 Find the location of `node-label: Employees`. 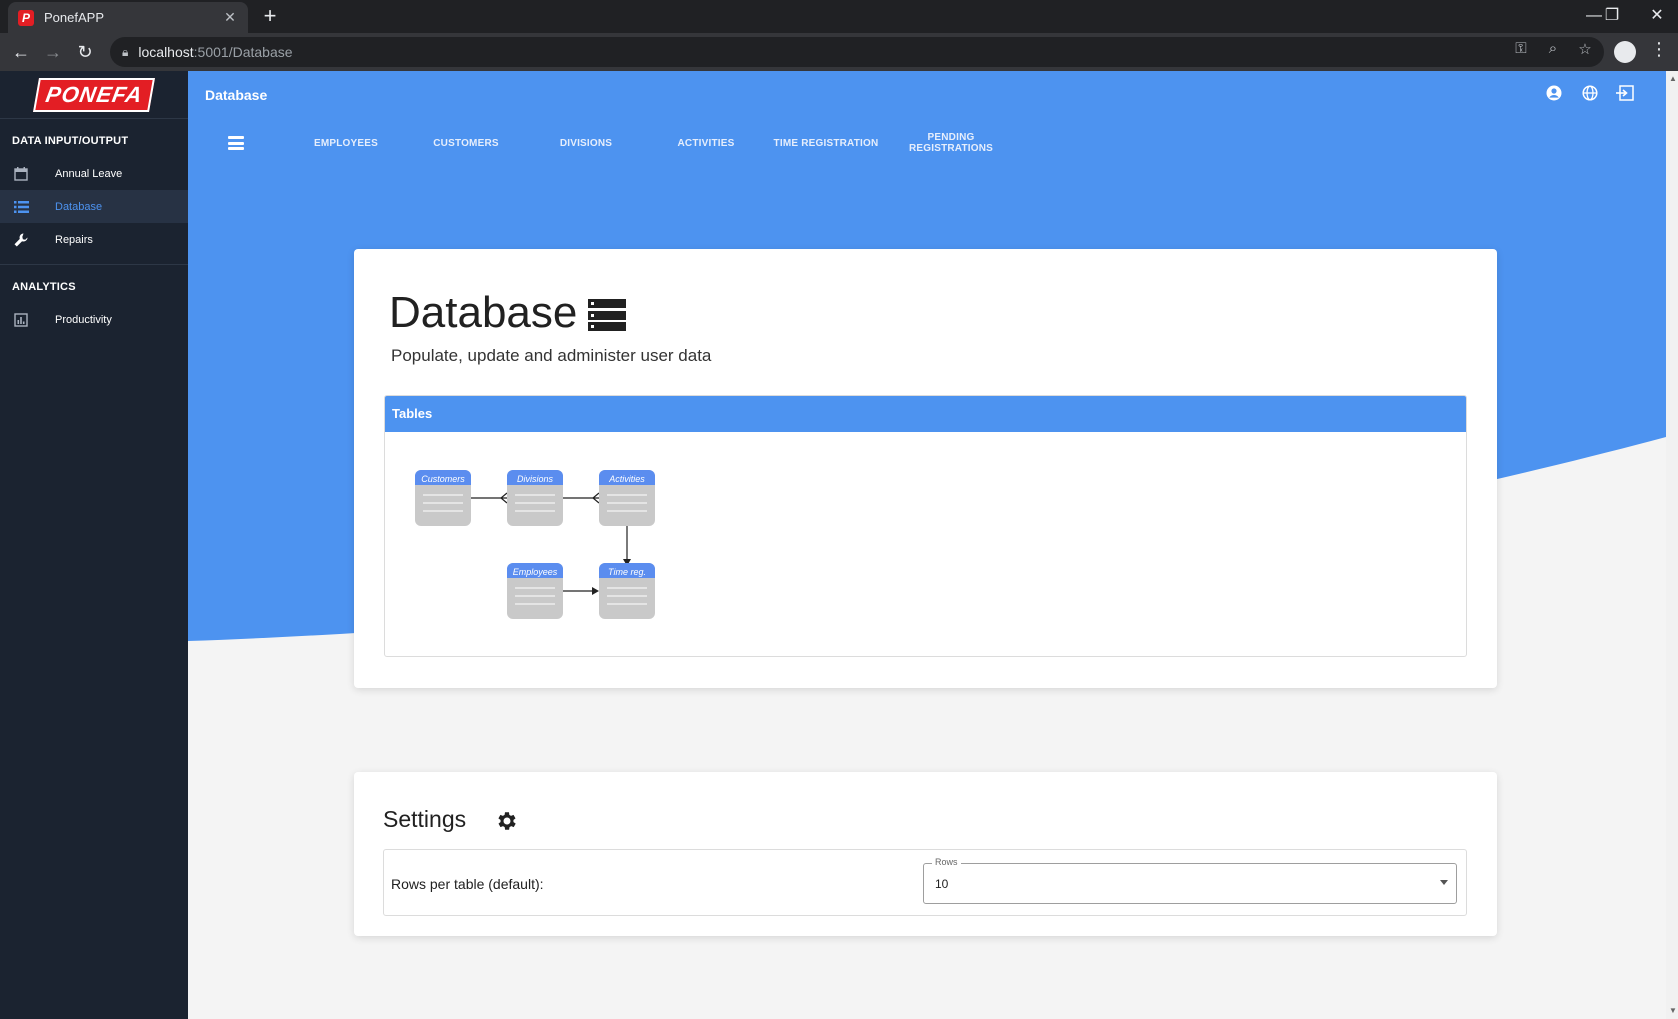

node-label: Employees is located at coordinates (535, 572).